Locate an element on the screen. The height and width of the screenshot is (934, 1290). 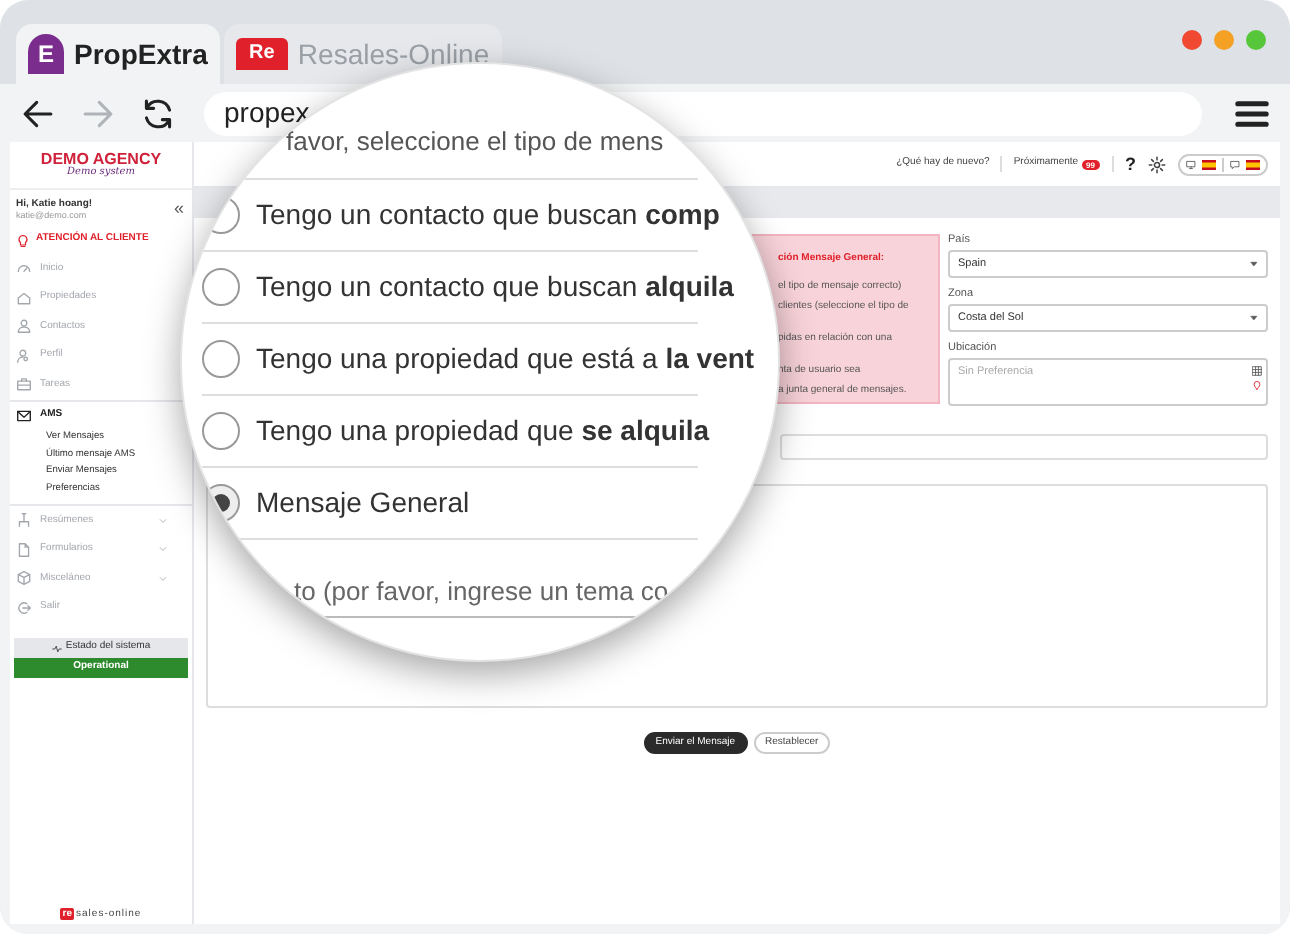
monitor-icon is located at coordinates (1191, 164).